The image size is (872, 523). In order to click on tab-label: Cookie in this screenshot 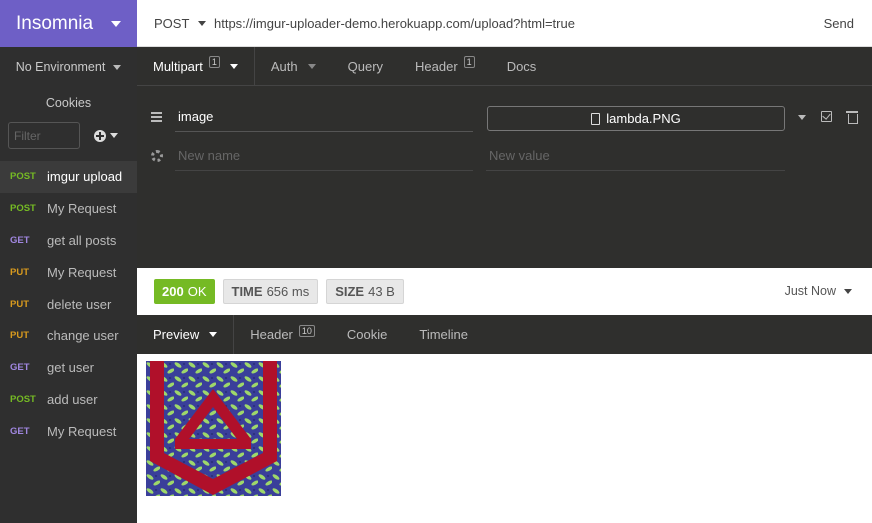, I will do `click(367, 334)`.